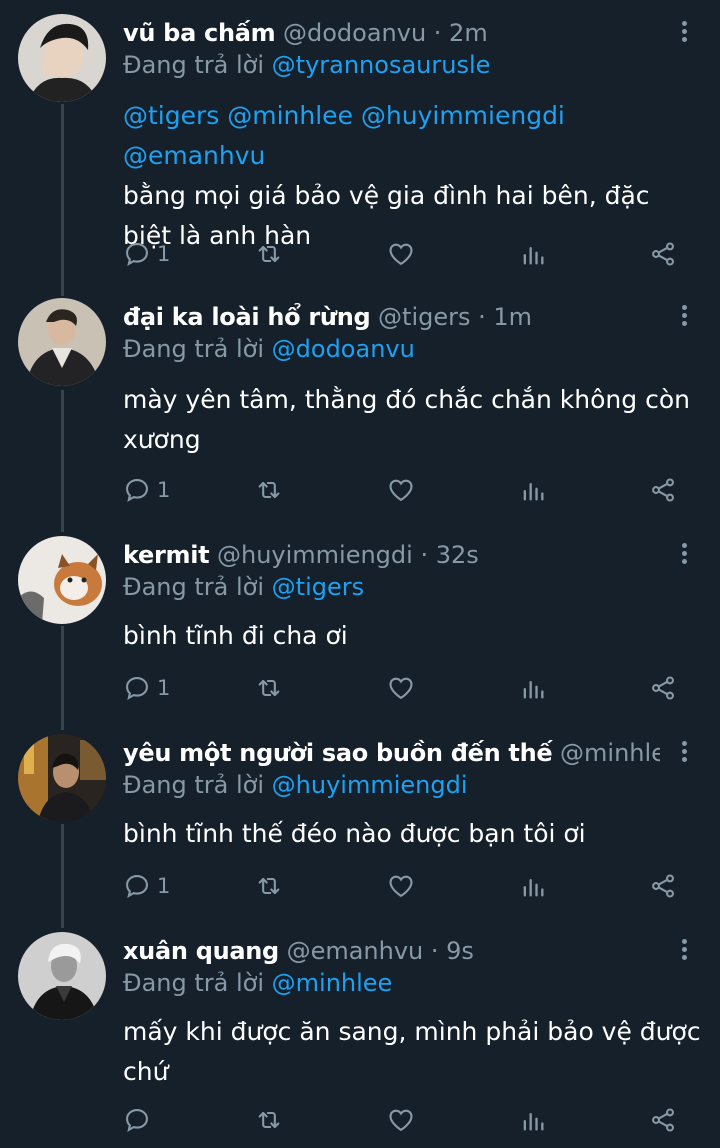 This screenshot has width=720, height=1148. I want to click on tweet-text: bình tĩnh thế đéo nào được bạn tôi ơi, so click(413, 834).